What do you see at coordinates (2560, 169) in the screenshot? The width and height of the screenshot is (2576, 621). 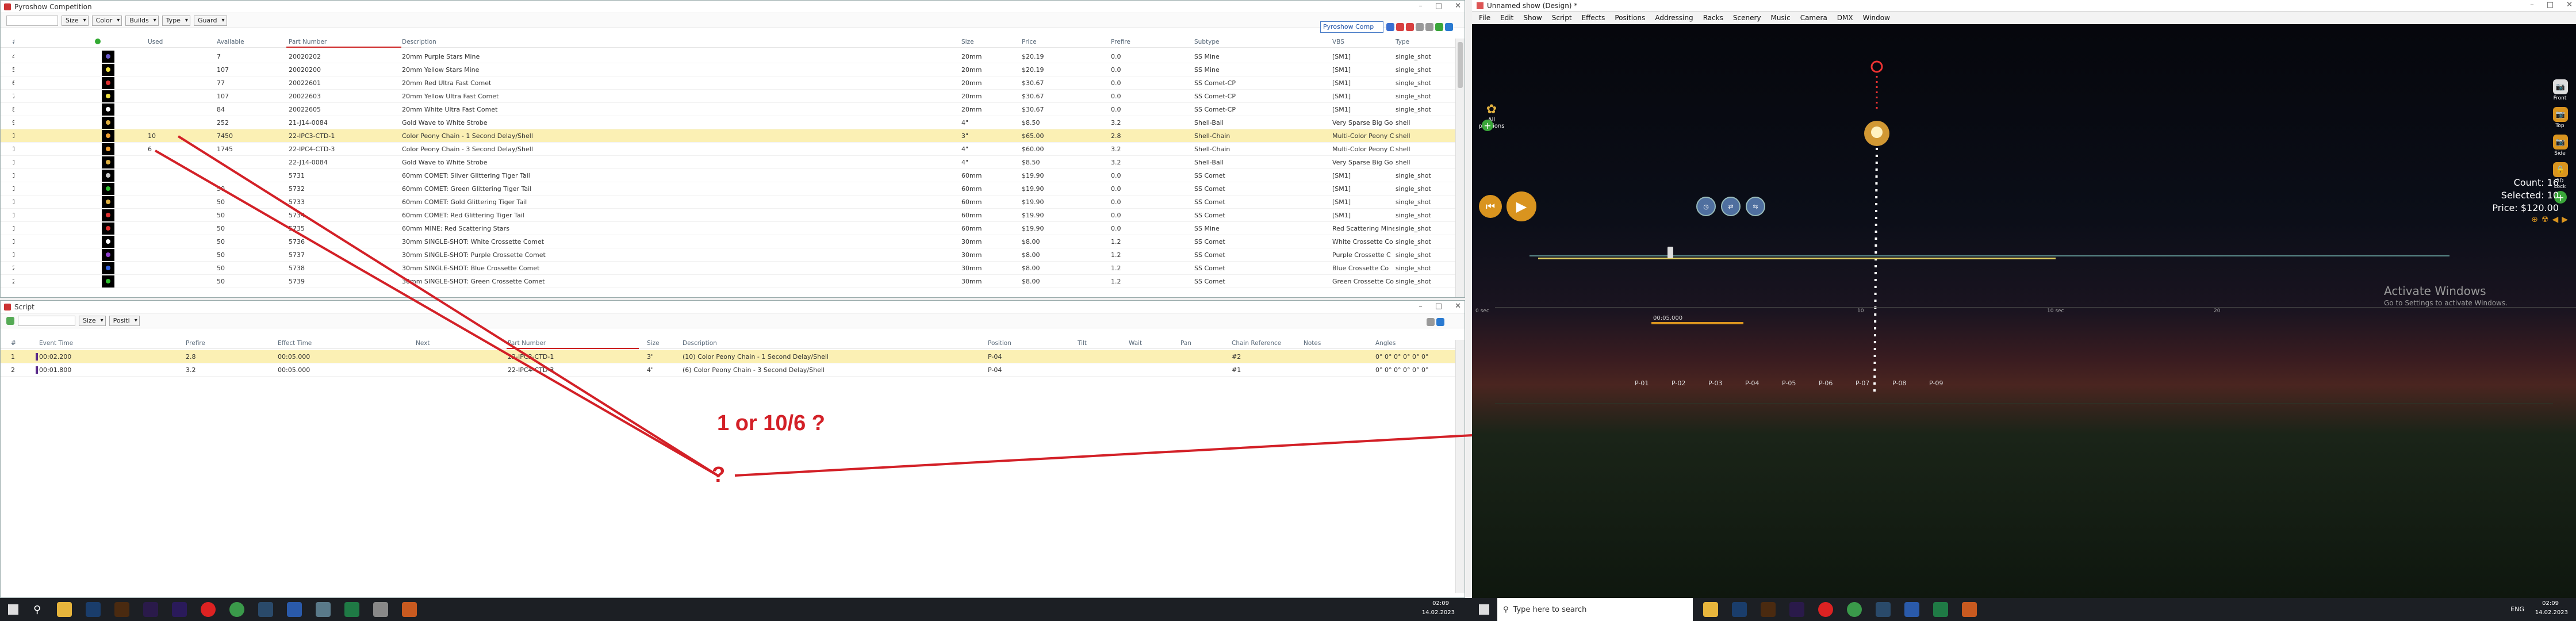 I see `lock-camera-button: 🔒` at bounding box center [2560, 169].